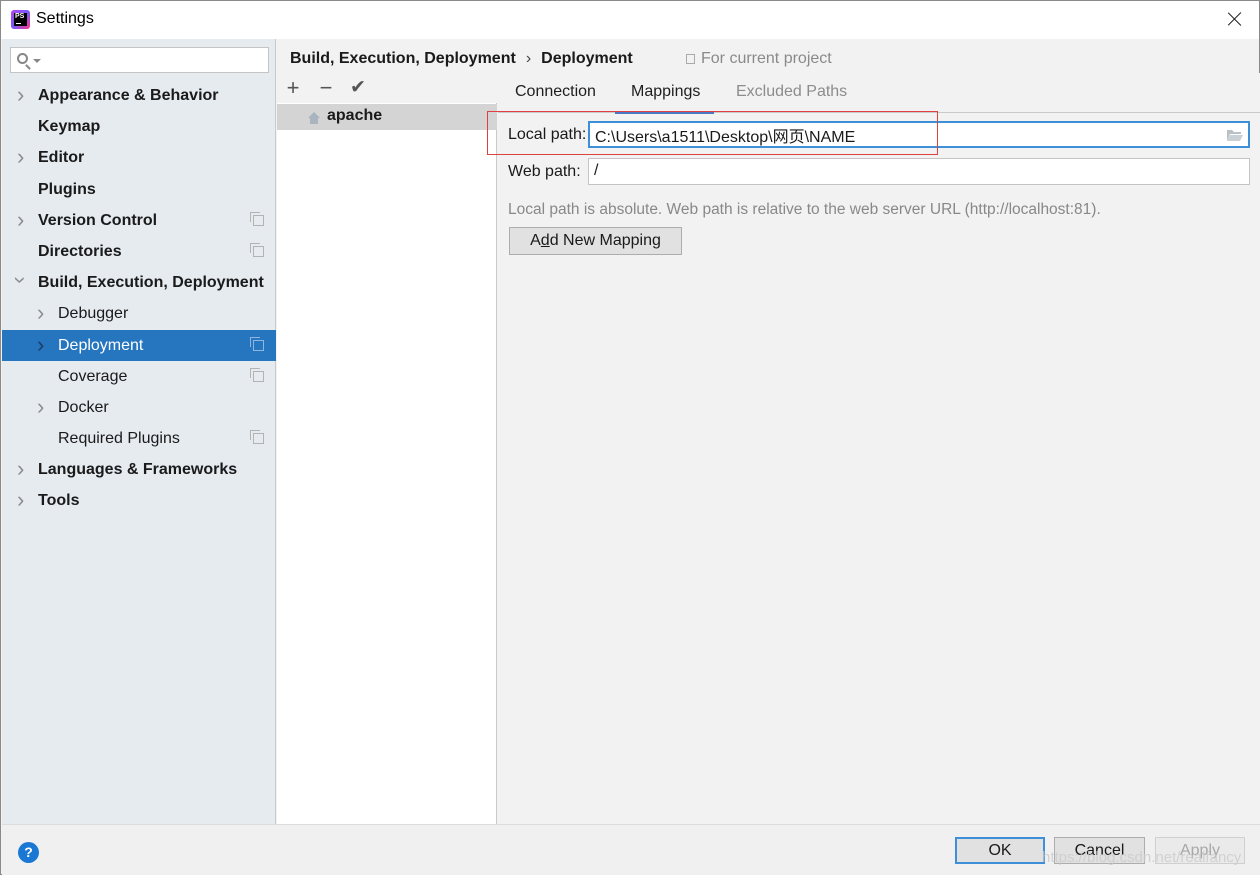 The width and height of the screenshot is (1260, 875). I want to click on sidebar-item-label: Required Plugins, so click(119, 439).